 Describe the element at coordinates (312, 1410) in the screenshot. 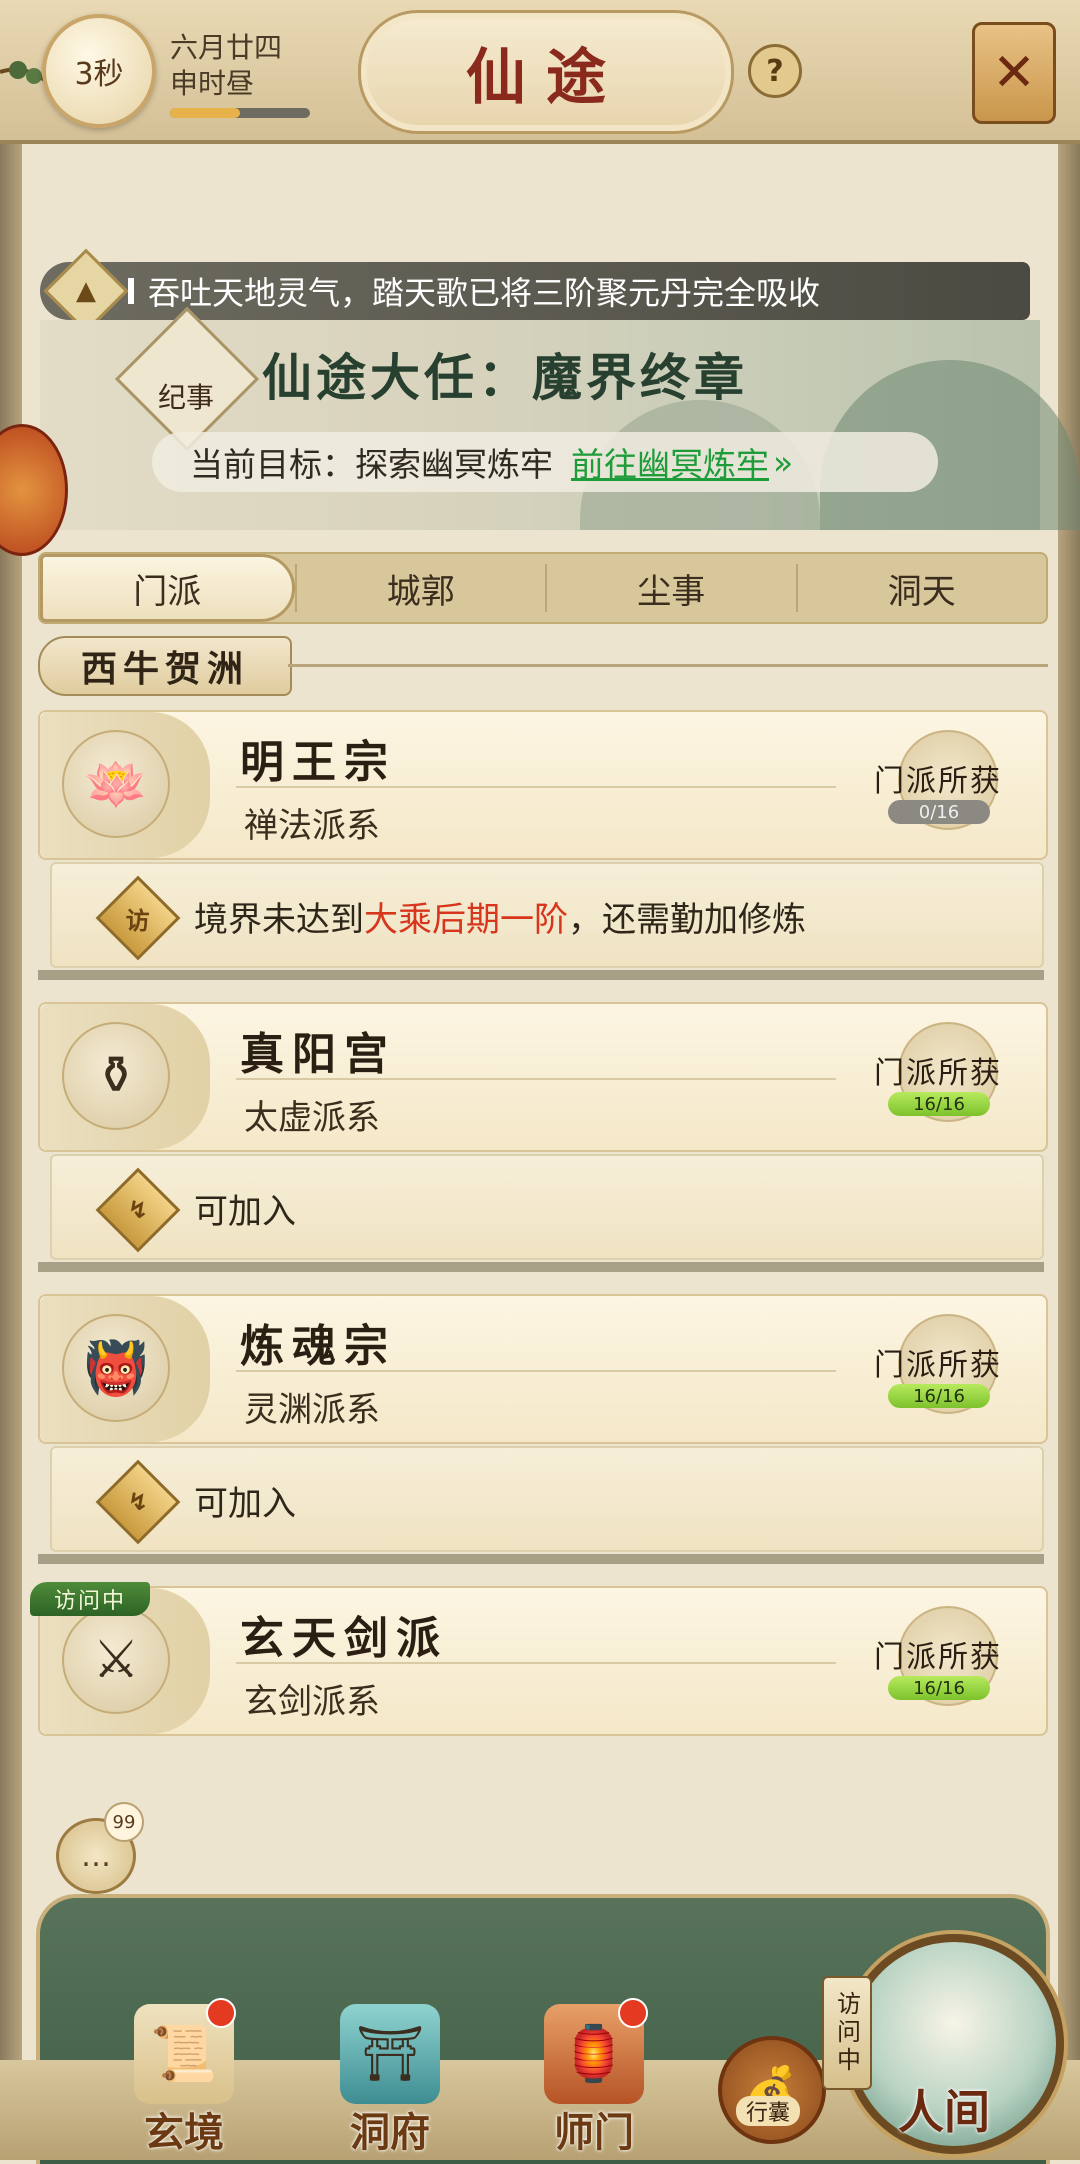

I see `sect-type: 灵渊派系` at that location.